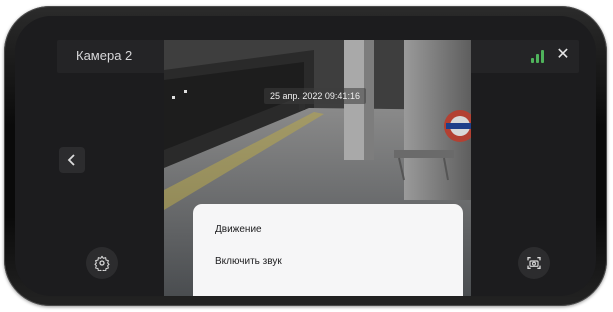  I want to click on gear-icon, so click(102, 263).